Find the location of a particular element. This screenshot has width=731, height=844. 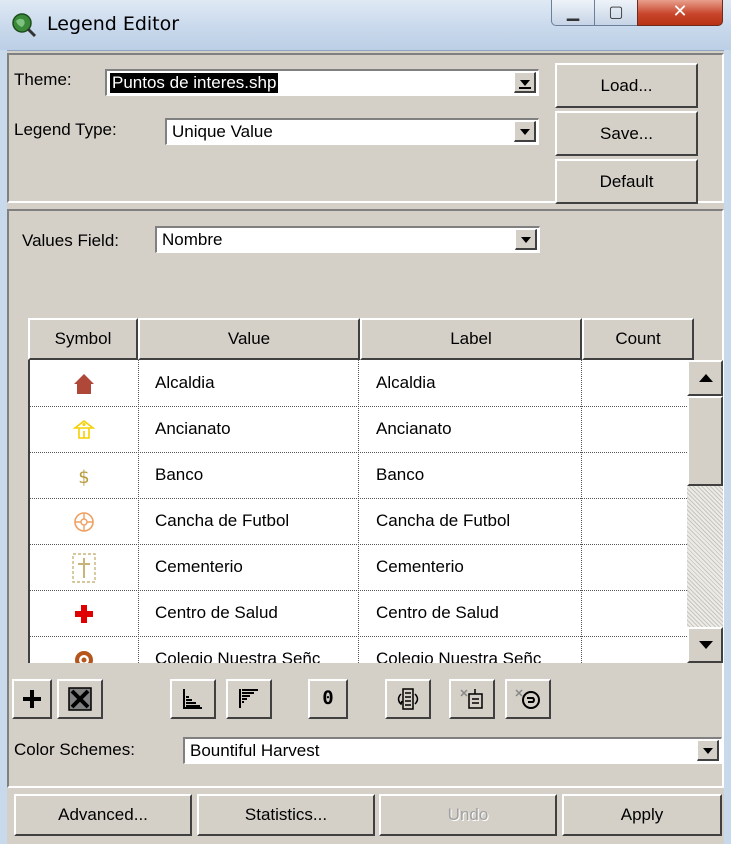

value-cell: Cementerio is located at coordinates (249, 566).